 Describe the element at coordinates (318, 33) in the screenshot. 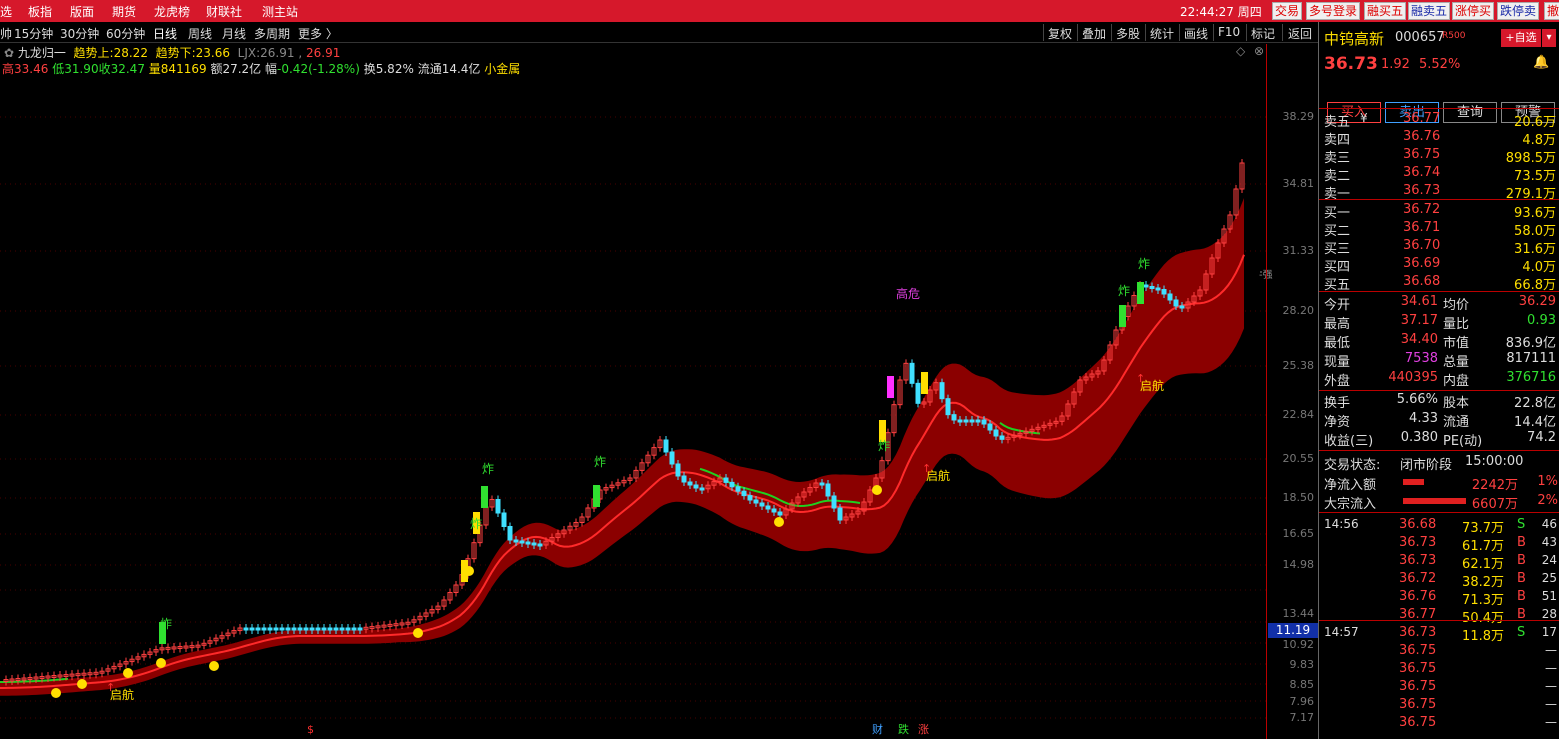

I see `period-more: 更多 〉` at that location.